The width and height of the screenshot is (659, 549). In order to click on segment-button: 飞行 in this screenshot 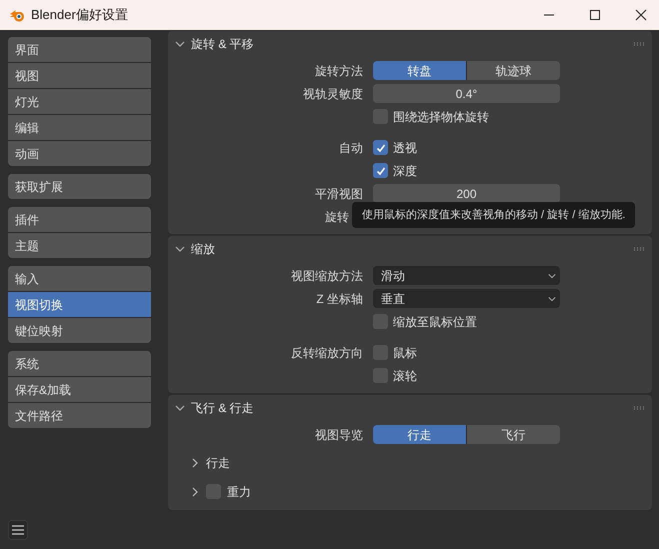, I will do `click(513, 434)`.